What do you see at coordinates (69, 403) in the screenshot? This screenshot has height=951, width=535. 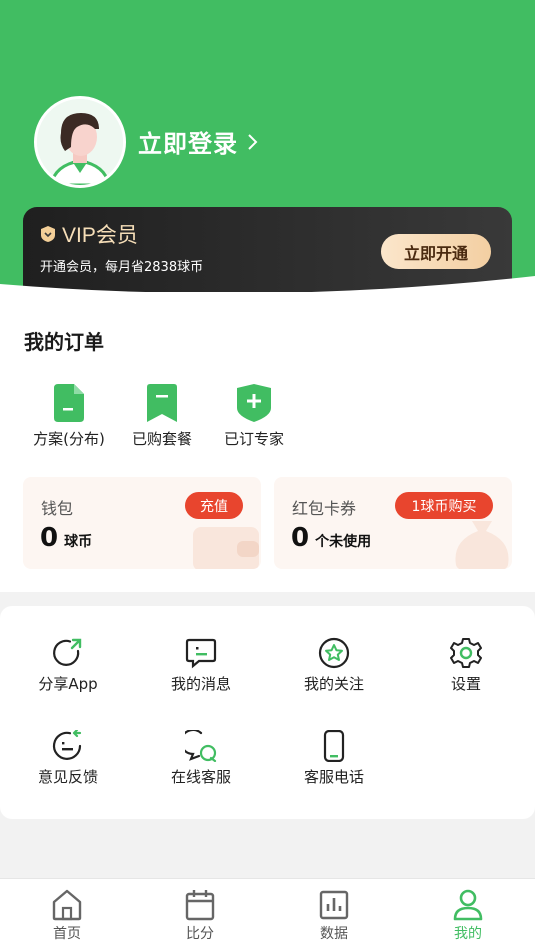 I see `document-icon` at bounding box center [69, 403].